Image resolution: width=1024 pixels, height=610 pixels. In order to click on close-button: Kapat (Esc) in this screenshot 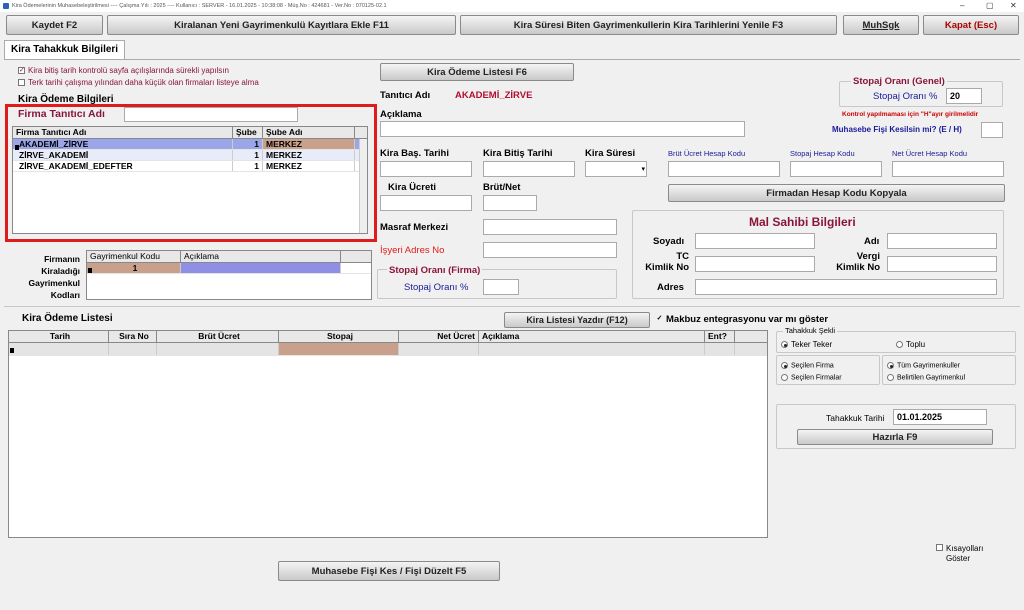, I will do `click(971, 25)`.